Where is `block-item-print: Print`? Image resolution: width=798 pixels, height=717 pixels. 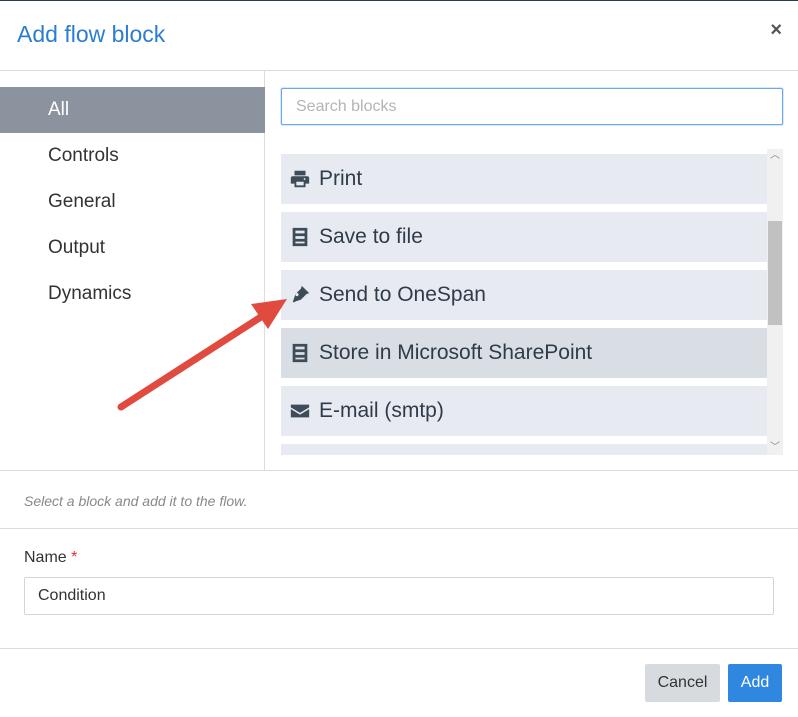 block-item-print: Print is located at coordinates (524, 179).